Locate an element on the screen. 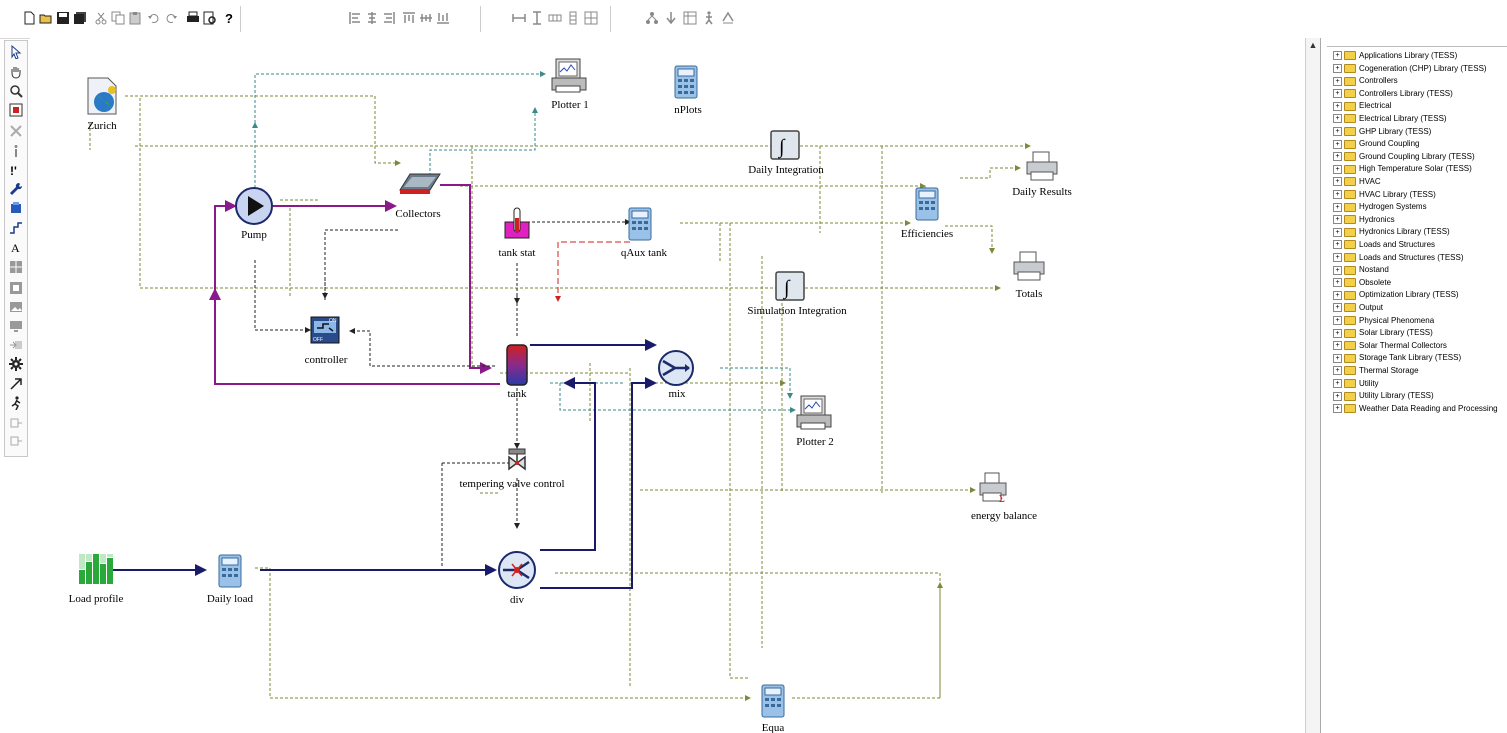  library-tree-item: + Weather Data Reading and Processing is located at coordinates (1415, 409).